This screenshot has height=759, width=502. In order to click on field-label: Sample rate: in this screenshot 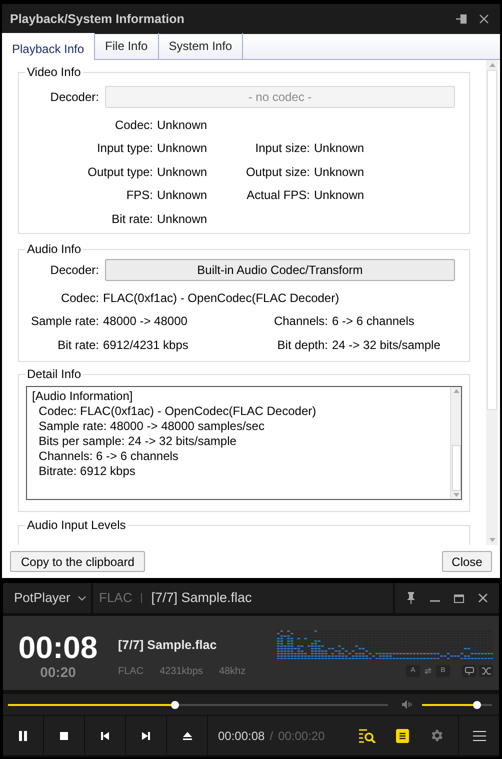, I will do `click(64, 321)`.